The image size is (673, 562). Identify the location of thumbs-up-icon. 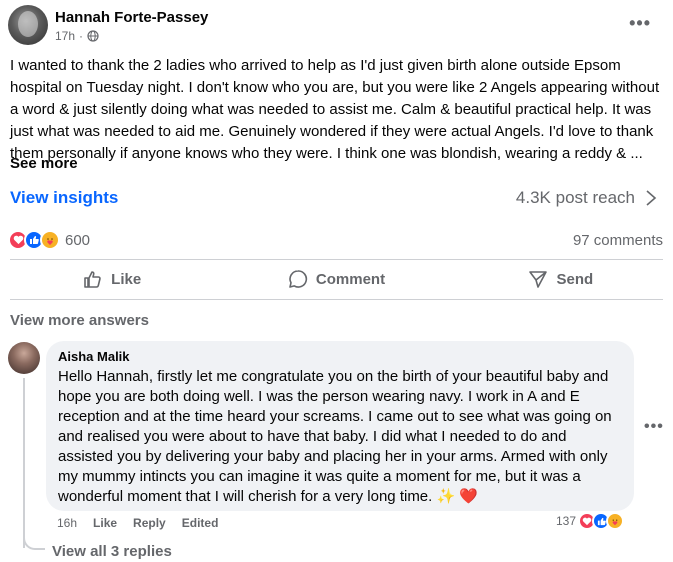
(92, 279).